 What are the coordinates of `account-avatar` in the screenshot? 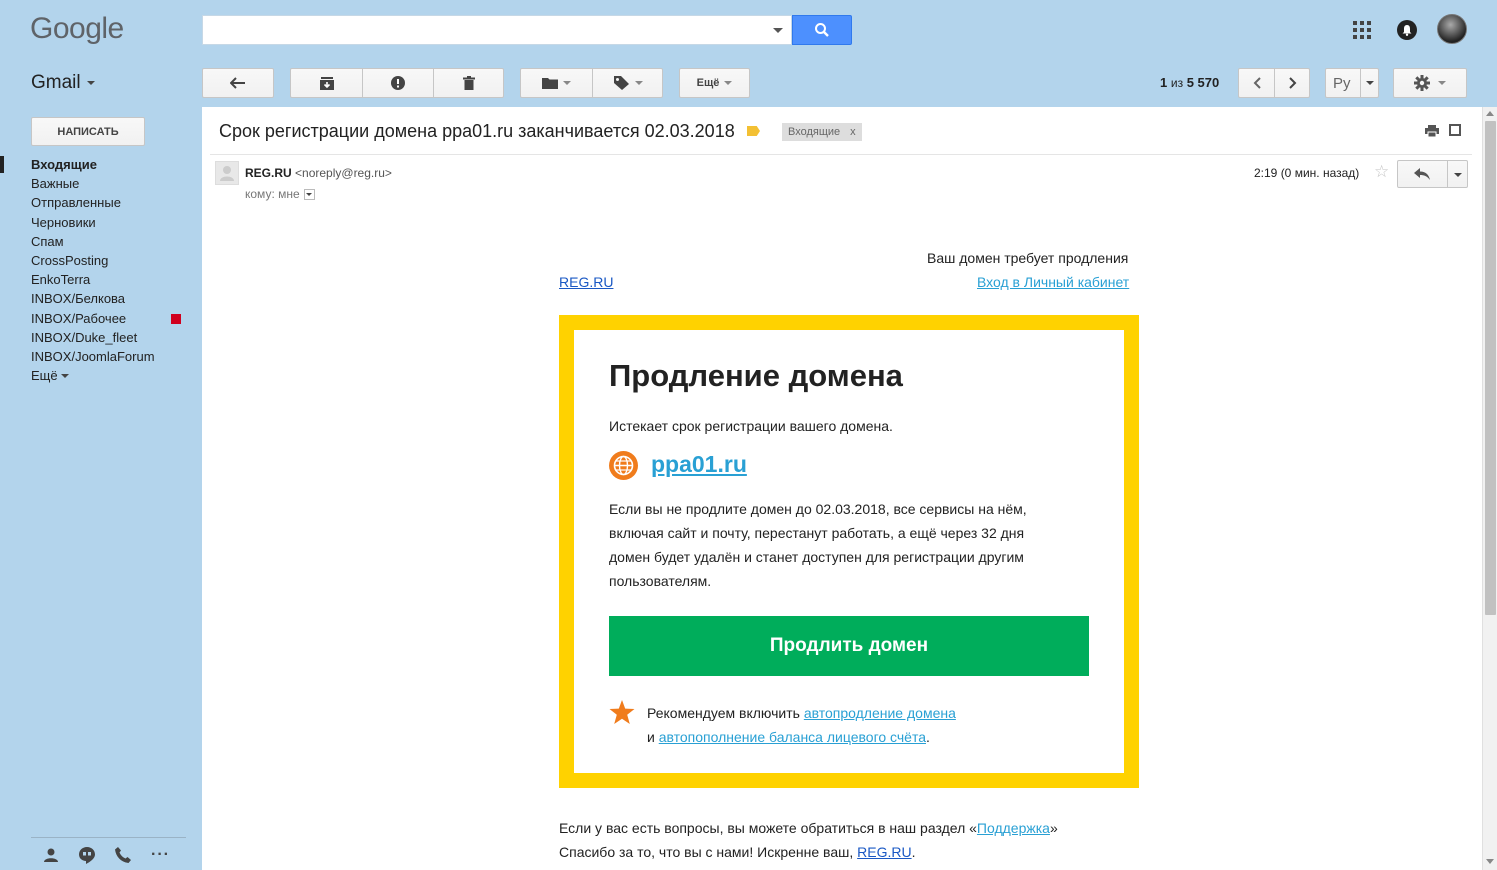 It's located at (1452, 29).